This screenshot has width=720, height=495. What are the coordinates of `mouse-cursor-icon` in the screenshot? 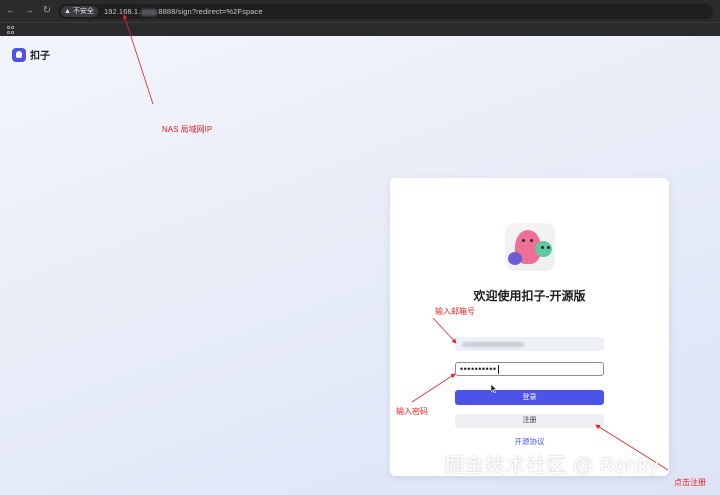 It's located at (494, 388).